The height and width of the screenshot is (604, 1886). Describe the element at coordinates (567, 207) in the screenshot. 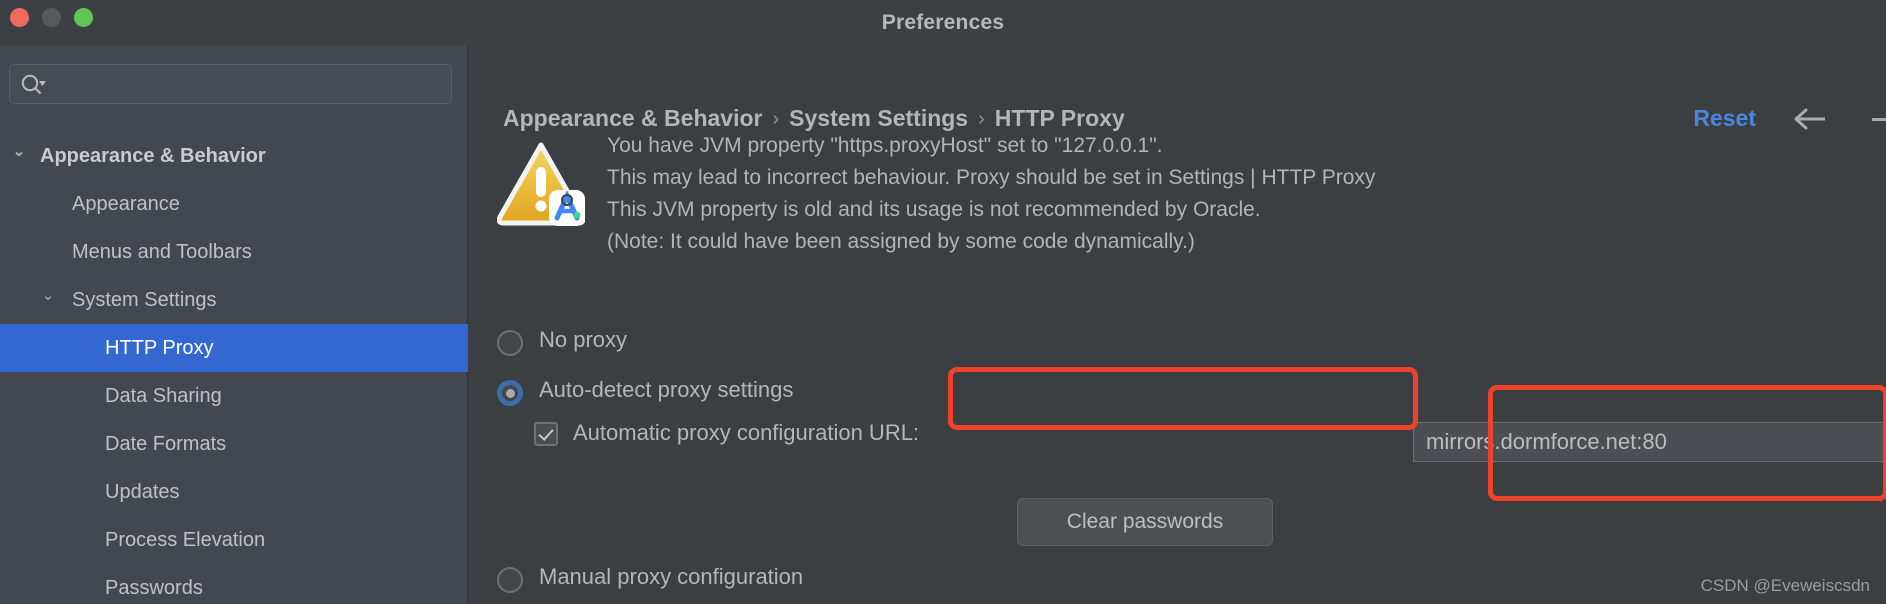

I see `android-studio-icon` at that location.